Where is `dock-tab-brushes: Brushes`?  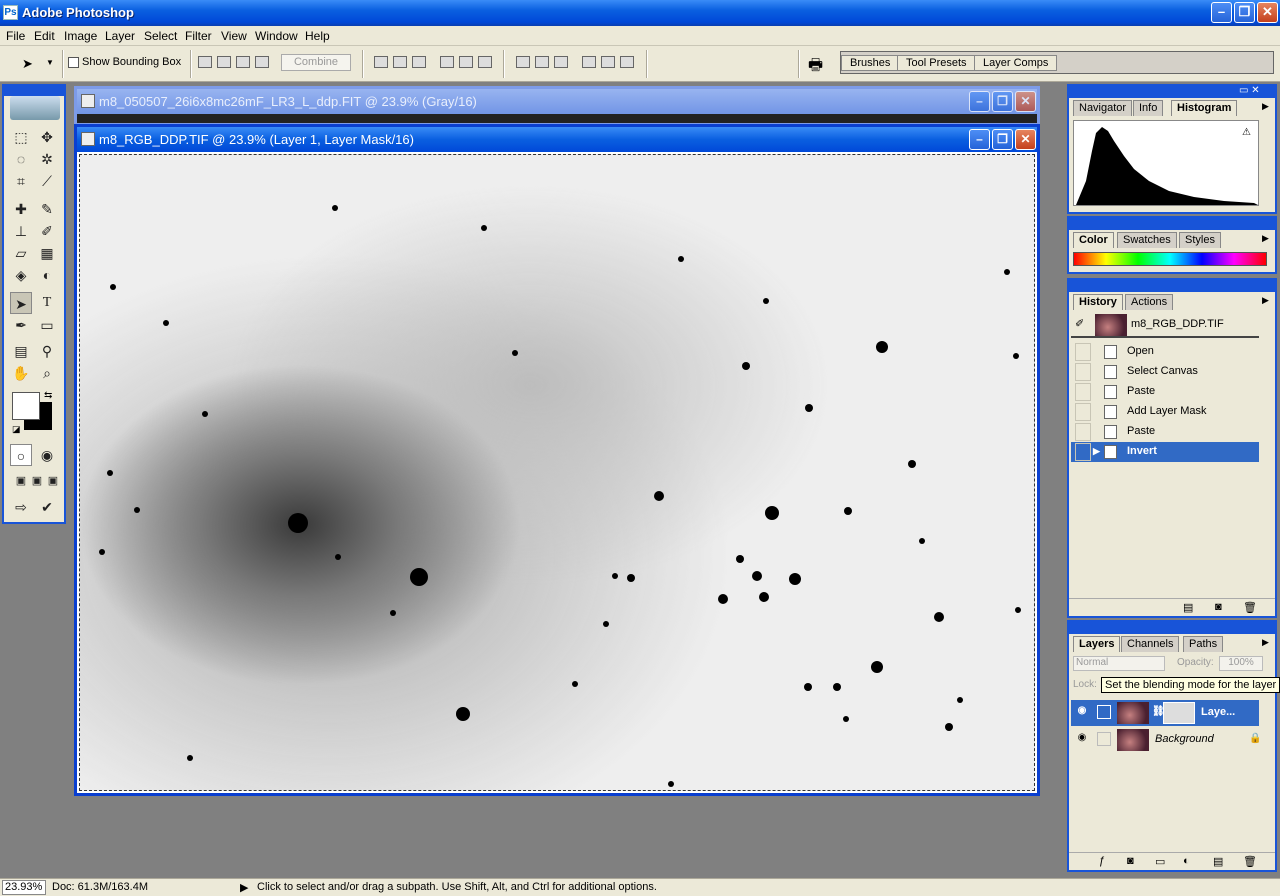
dock-tab-brushes: Brushes is located at coordinates (870, 63).